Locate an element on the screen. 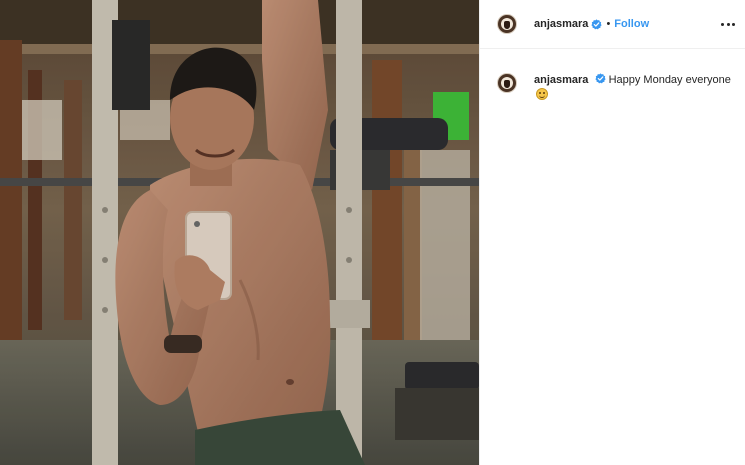 This screenshot has height=465, width=745. author-avatar is located at coordinates (507, 24).